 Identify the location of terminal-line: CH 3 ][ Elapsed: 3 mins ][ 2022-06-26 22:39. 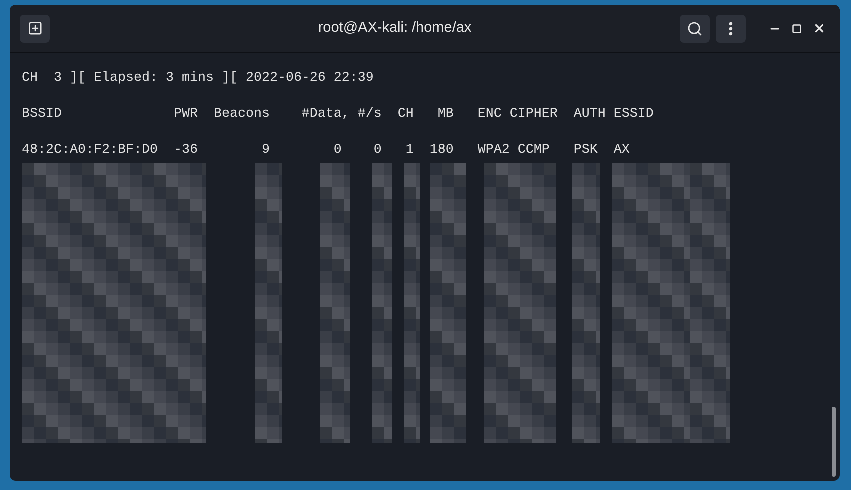
(198, 79).